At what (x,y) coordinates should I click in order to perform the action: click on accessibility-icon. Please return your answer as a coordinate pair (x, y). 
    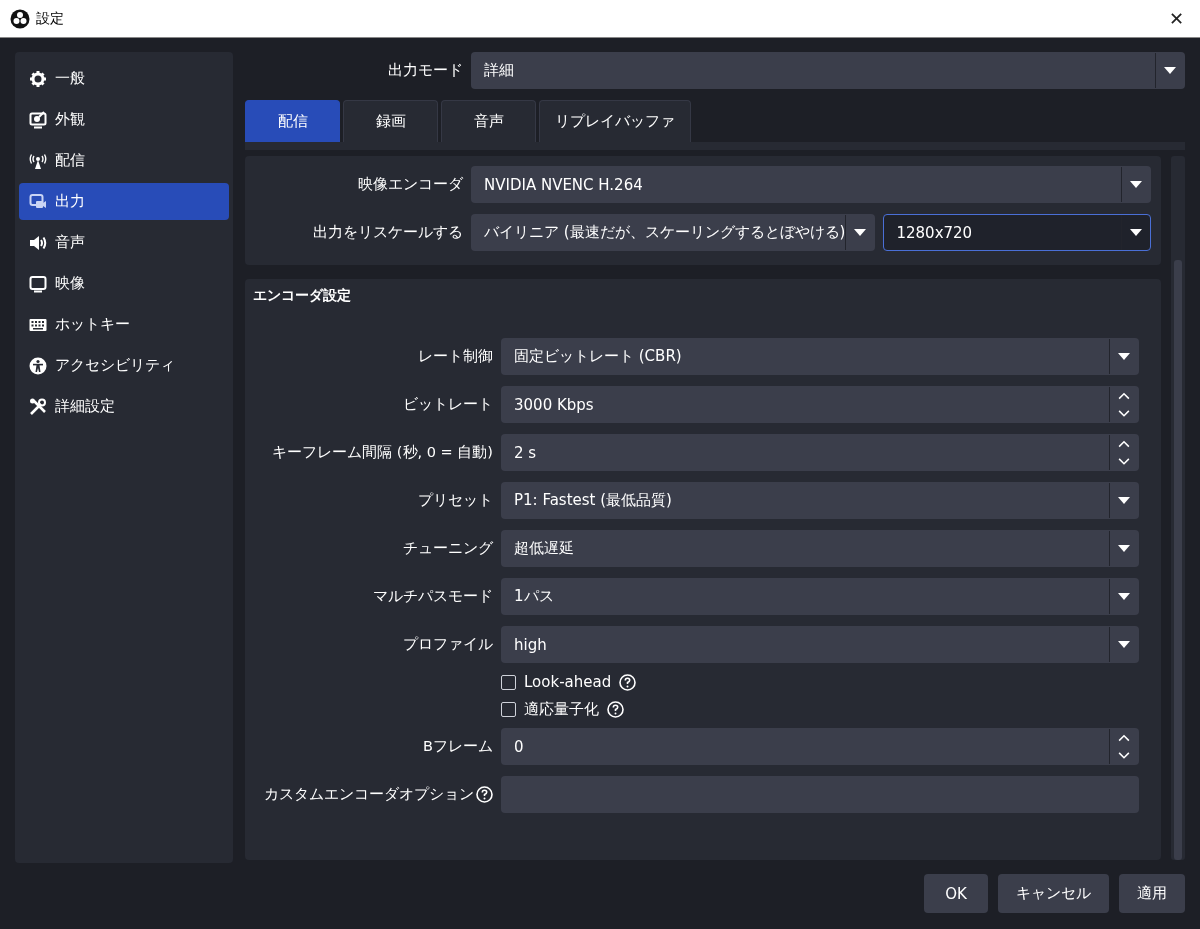
    Looking at the image, I should click on (38, 365).